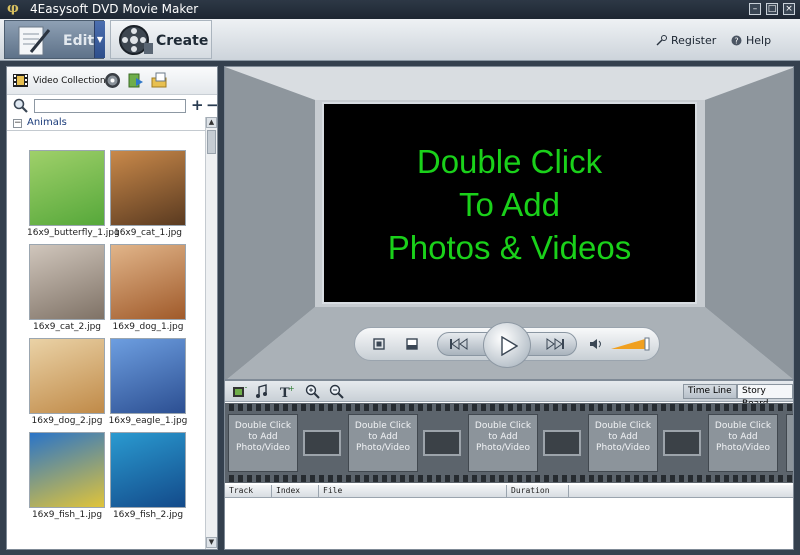  What do you see at coordinates (67, 382) in the screenshot?
I see `media-thumbnail: 16x9_dog_2.jpg` at bounding box center [67, 382].